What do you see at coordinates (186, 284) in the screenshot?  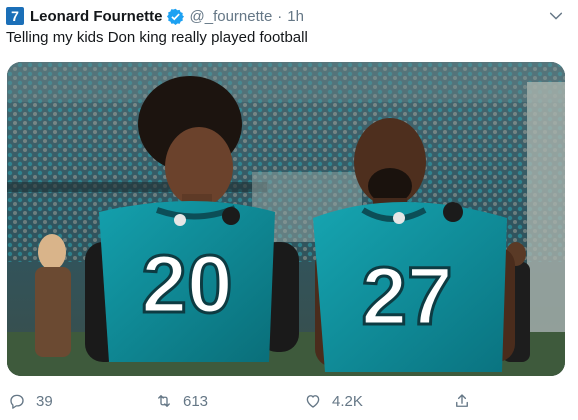 I see `jersey-number-left: 20` at bounding box center [186, 284].